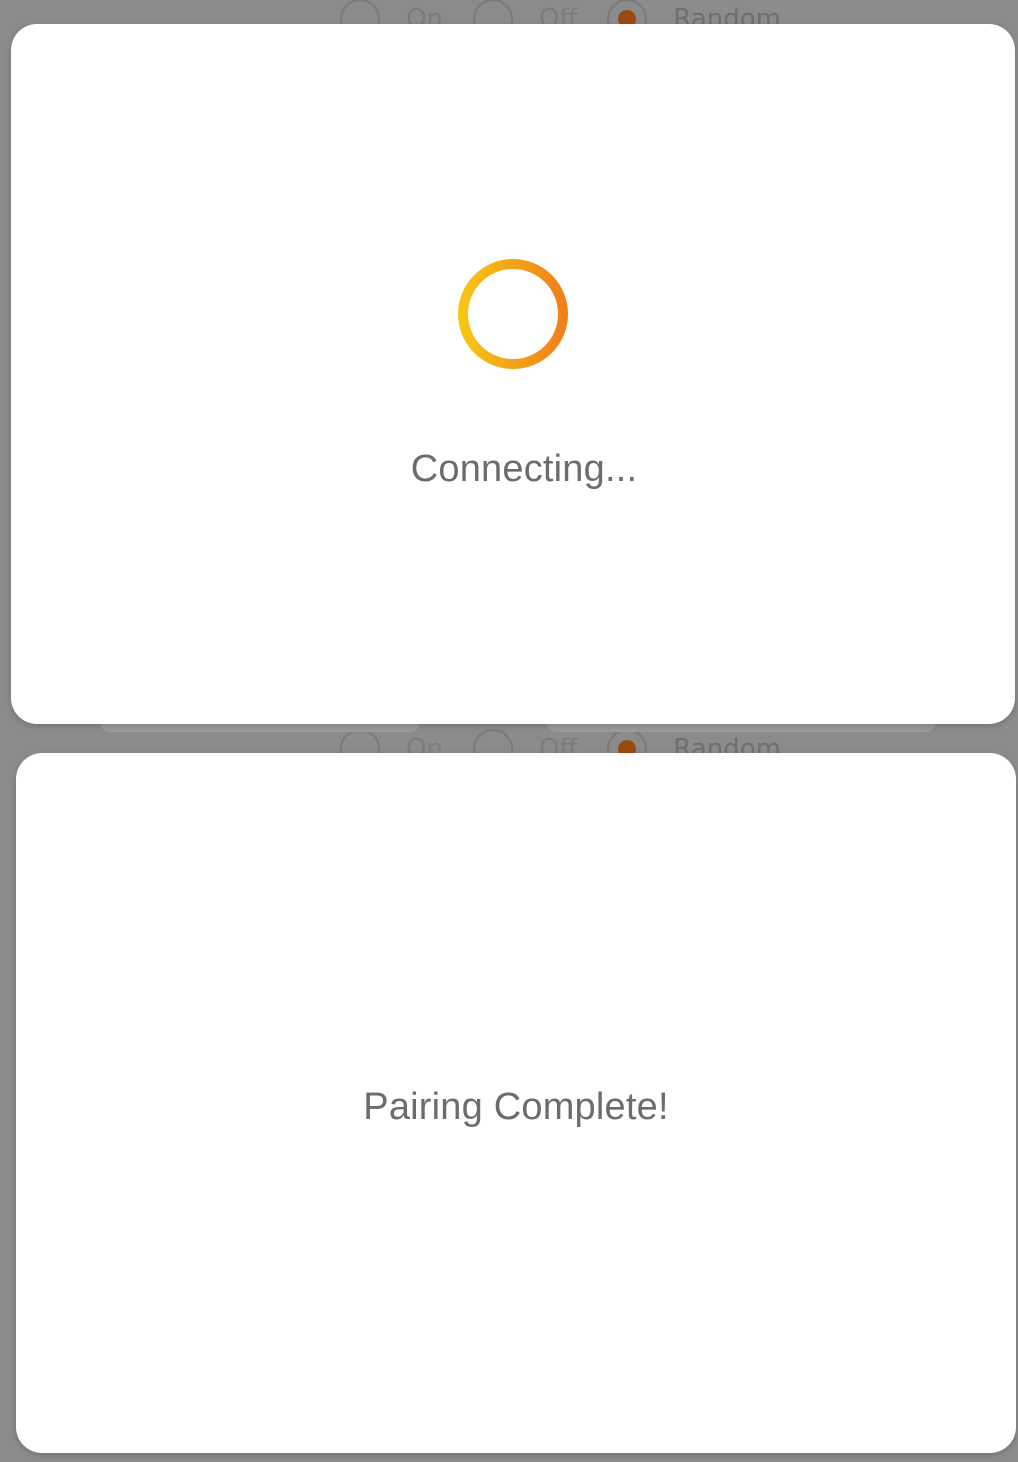  I want to click on pairing-complete-message: Pairing Complete!, so click(516, 1107).